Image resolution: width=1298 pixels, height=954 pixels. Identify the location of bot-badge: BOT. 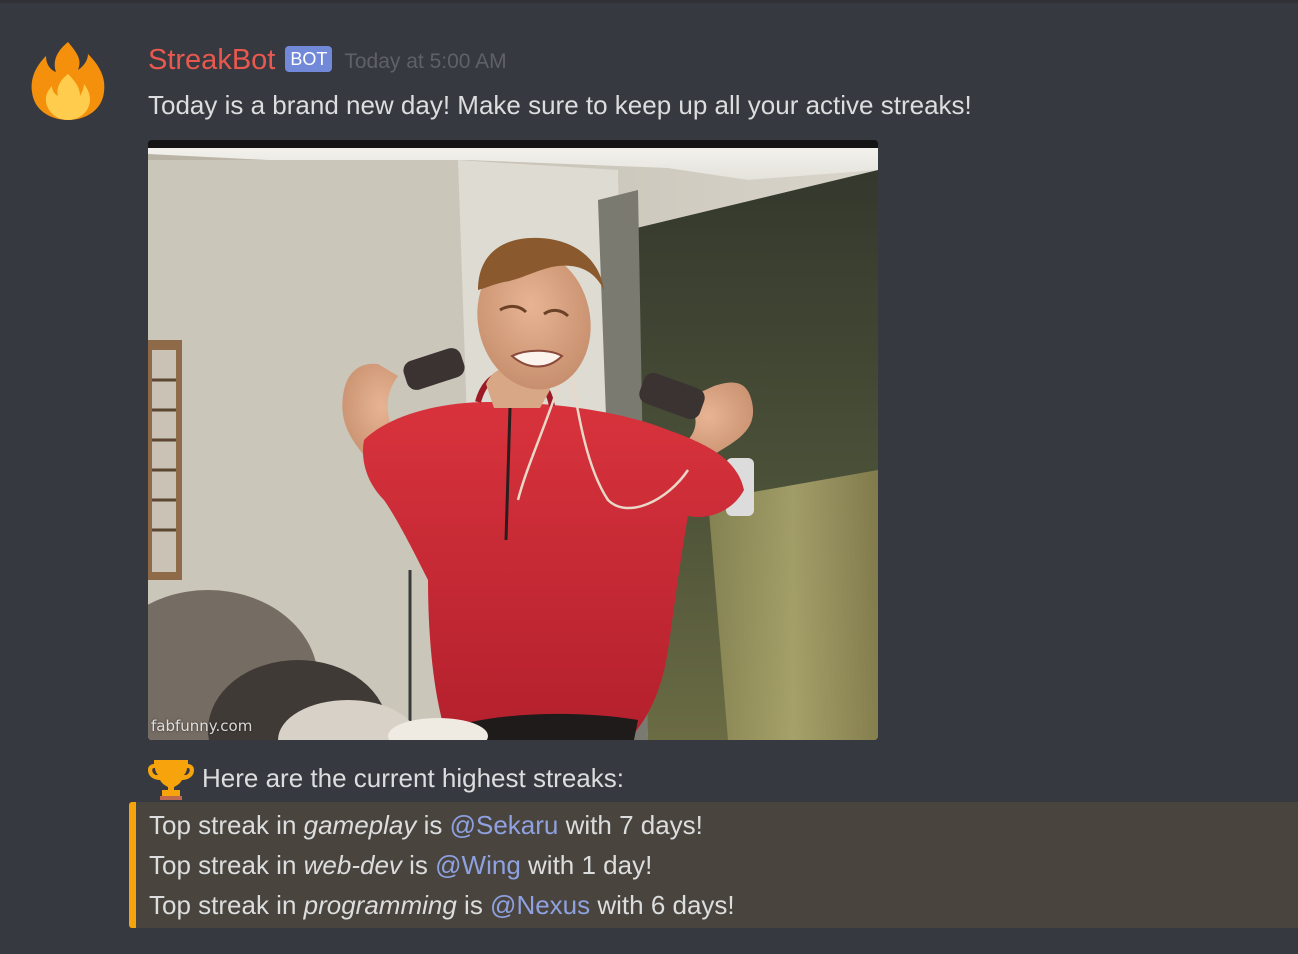
(309, 59).